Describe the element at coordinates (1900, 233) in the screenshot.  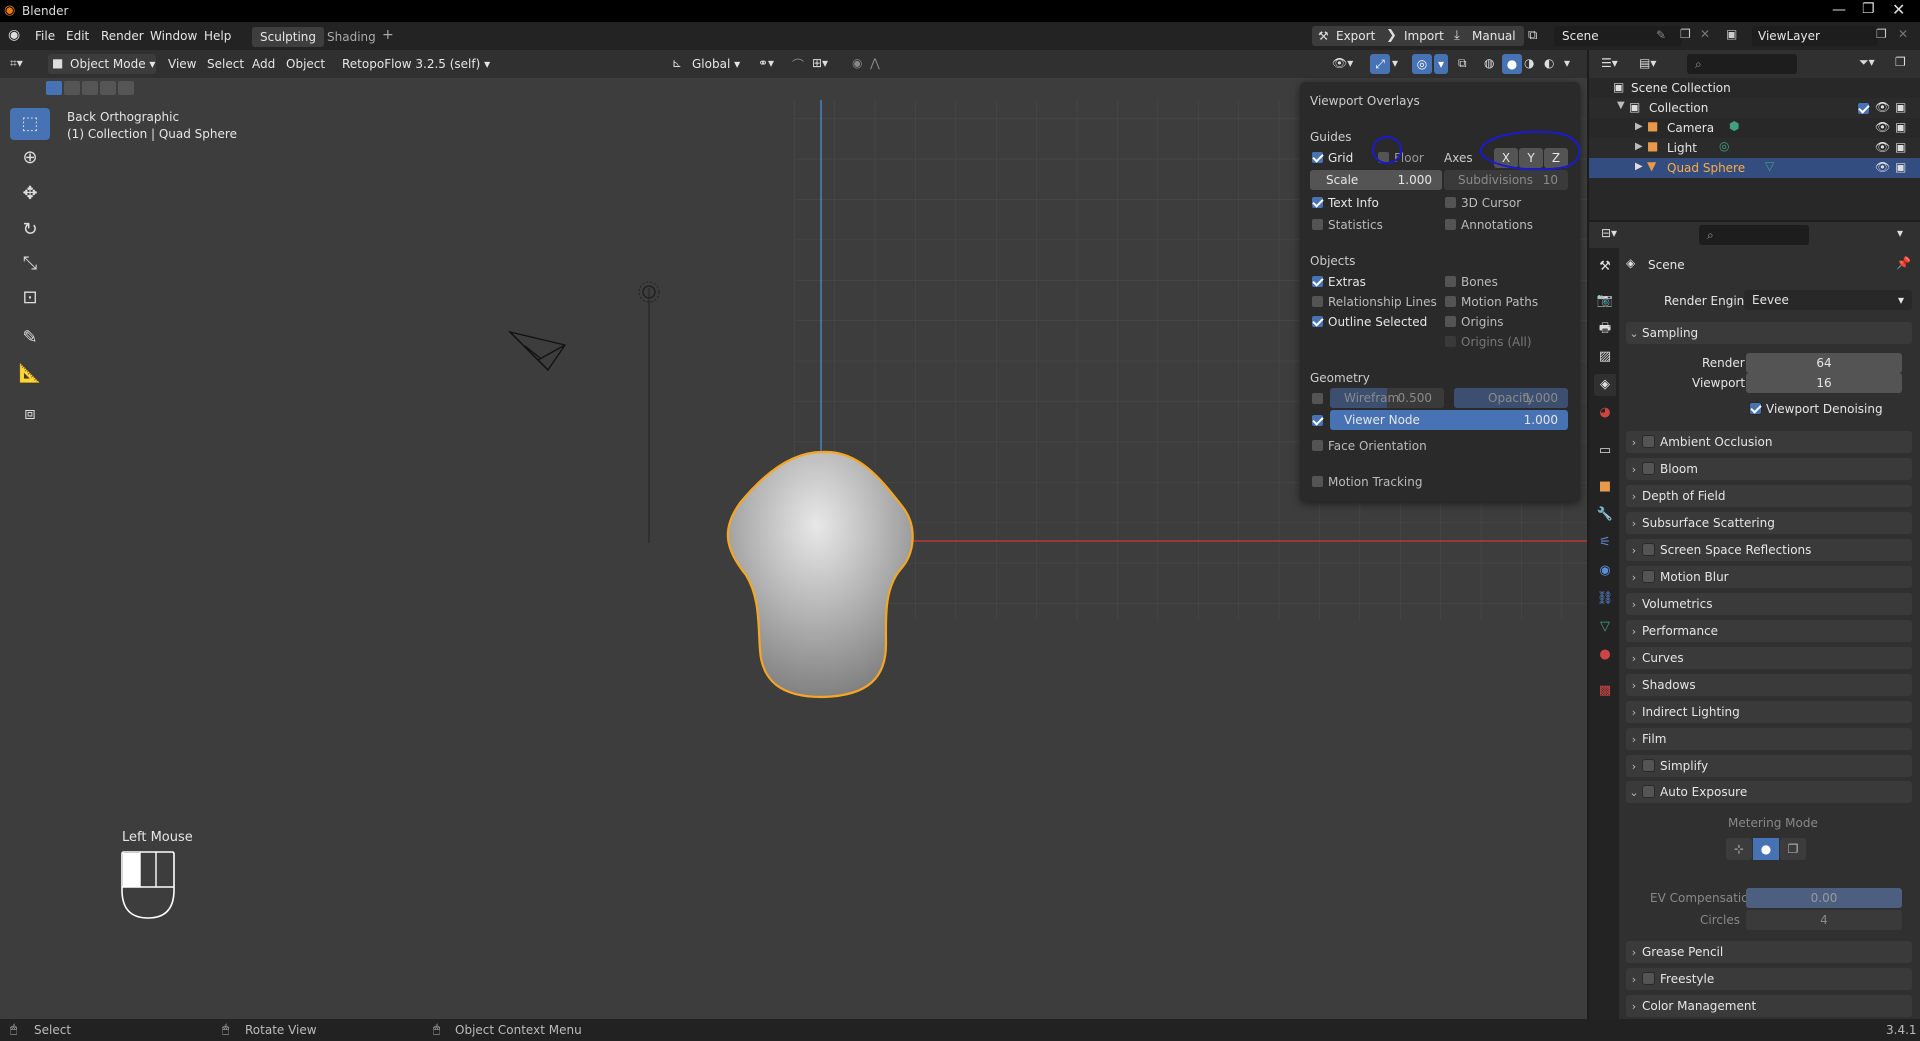
I see `properties-options-icon: ▾` at that location.